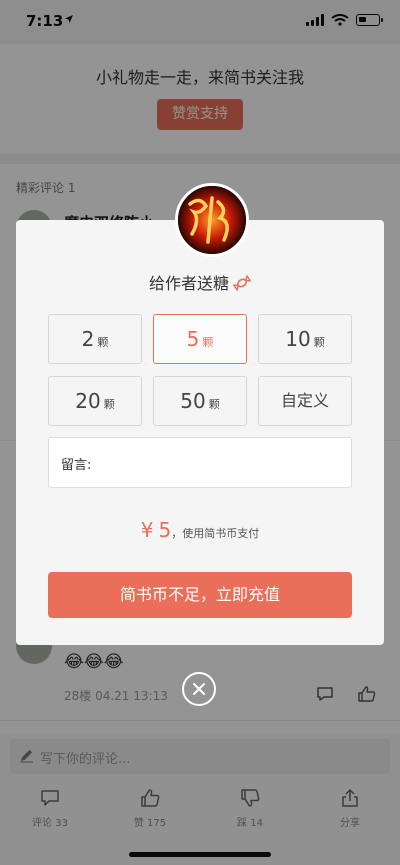 Image resolution: width=400 pixels, height=865 pixels. Describe the element at coordinates (193, 401) in the screenshot. I see `option-amount: 50` at that location.